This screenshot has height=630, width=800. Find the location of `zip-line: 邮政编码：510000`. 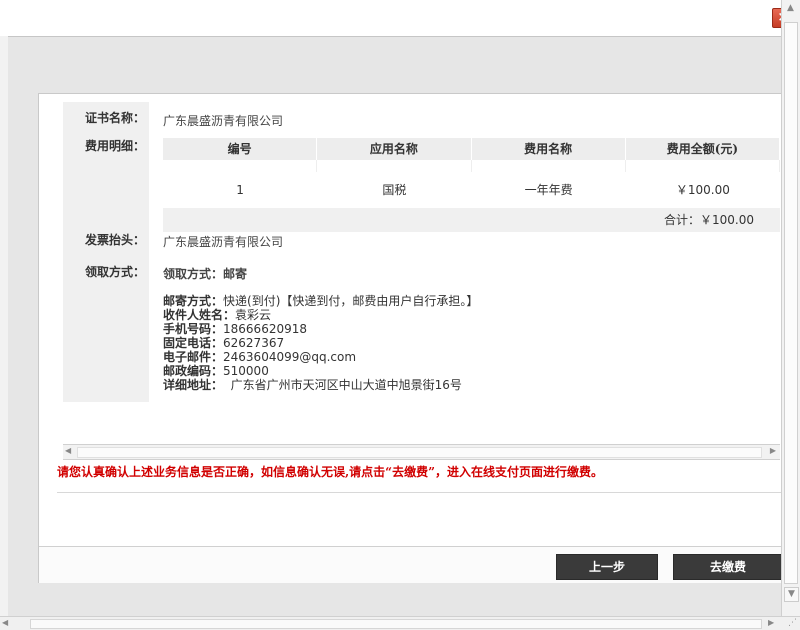

zip-line: 邮政编码：510000 is located at coordinates (320, 371).